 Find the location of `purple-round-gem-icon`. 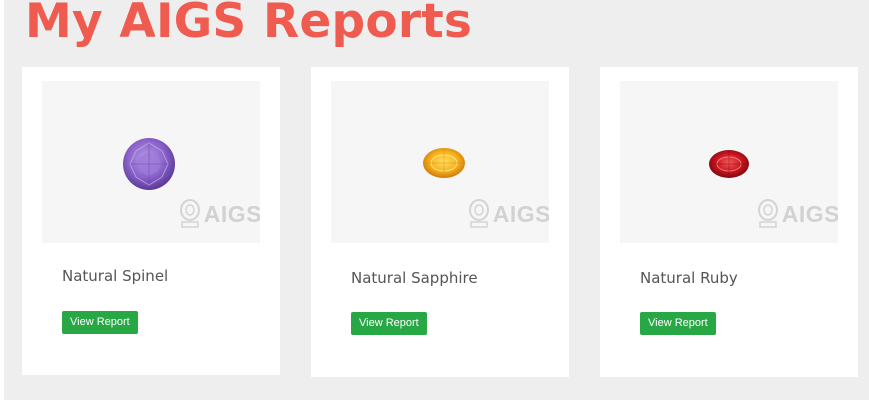

purple-round-gem-icon is located at coordinates (149, 164).